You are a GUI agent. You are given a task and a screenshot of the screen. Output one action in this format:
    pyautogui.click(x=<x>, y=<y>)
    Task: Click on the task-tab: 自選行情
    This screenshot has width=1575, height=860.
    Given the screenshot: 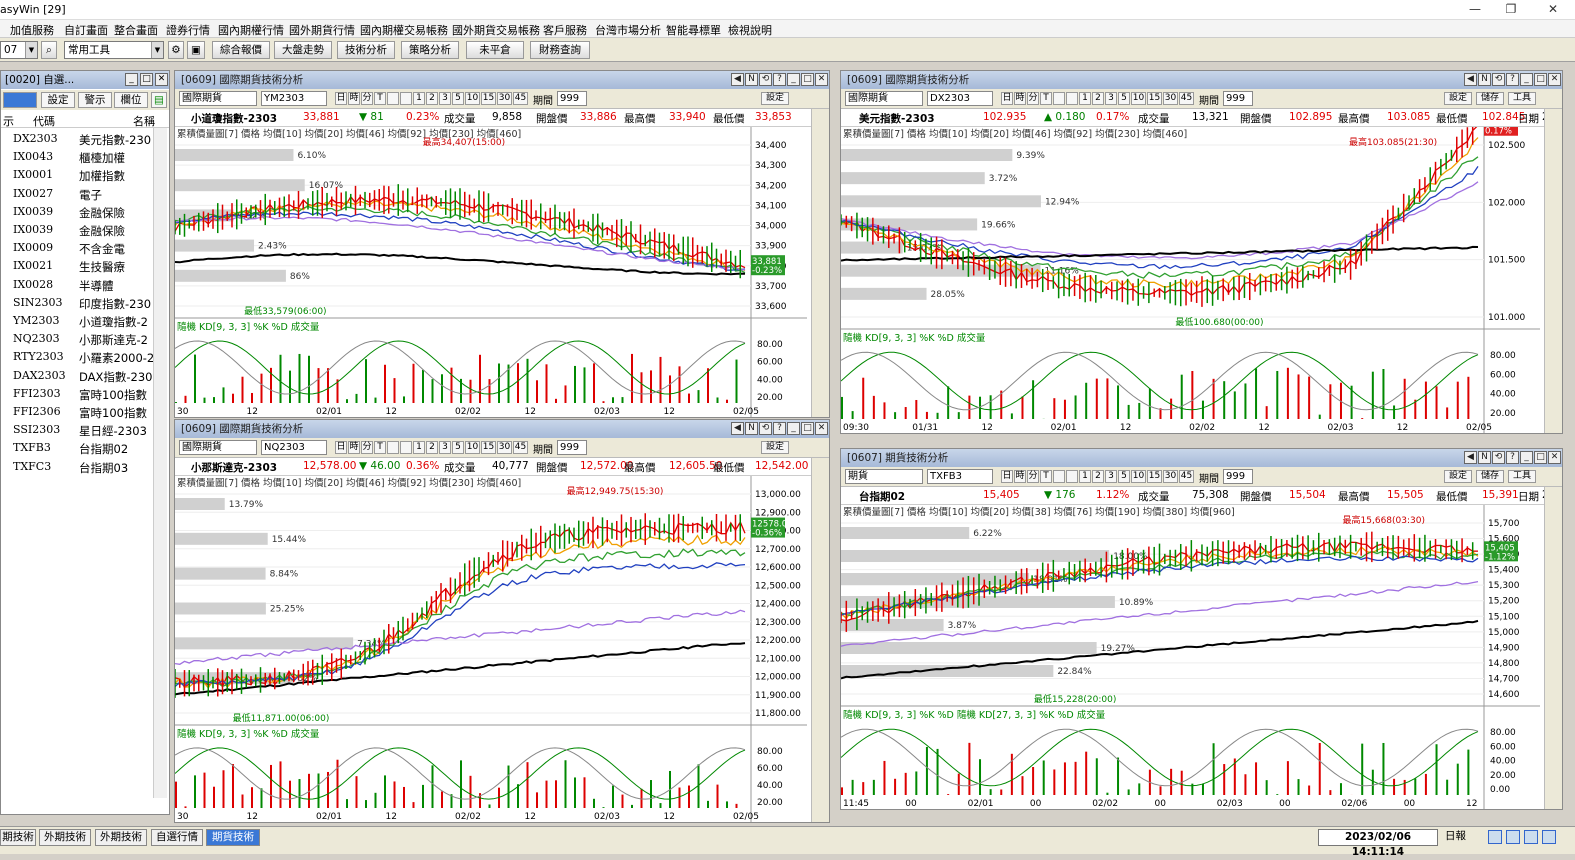 What is the action you would take?
    pyautogui.click(x=177, y=837)
    